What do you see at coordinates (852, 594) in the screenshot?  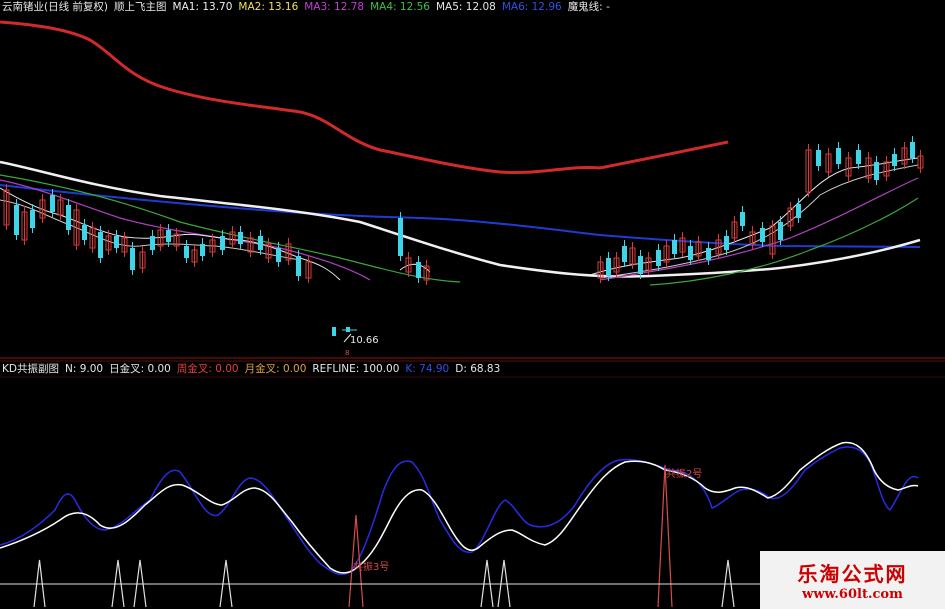 I see `watermark-url: www.60lt.com` at bounding box center [852, 594].